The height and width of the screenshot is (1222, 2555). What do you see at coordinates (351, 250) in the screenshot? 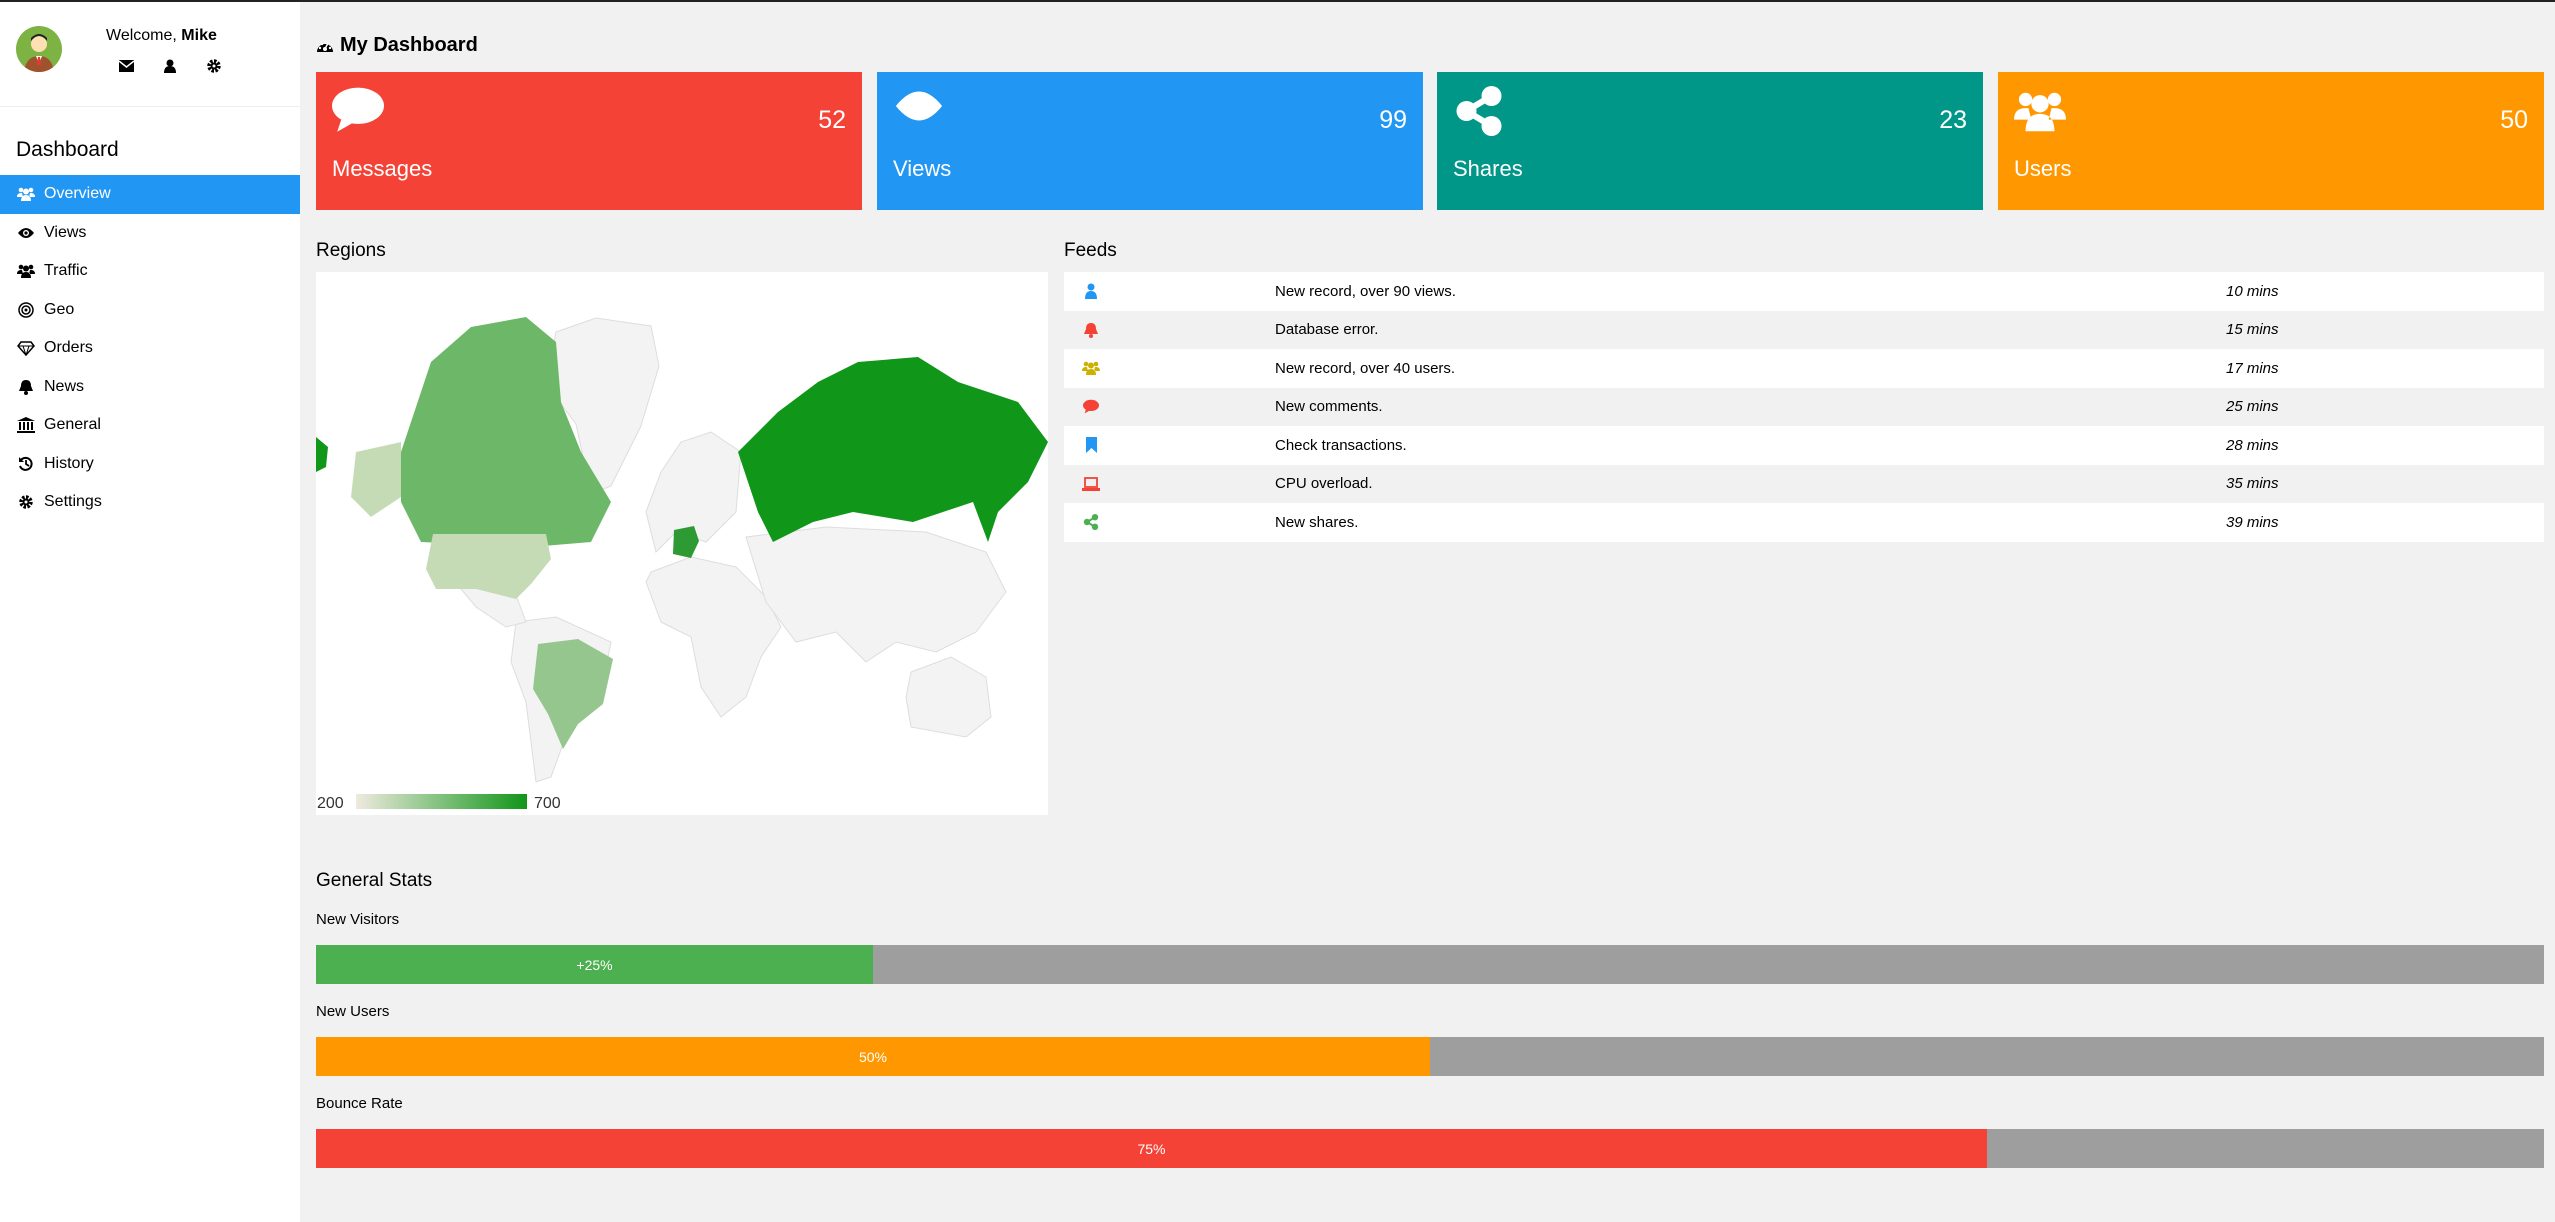
I see `regions-heading: Regions` at bounding box center [351, 250].